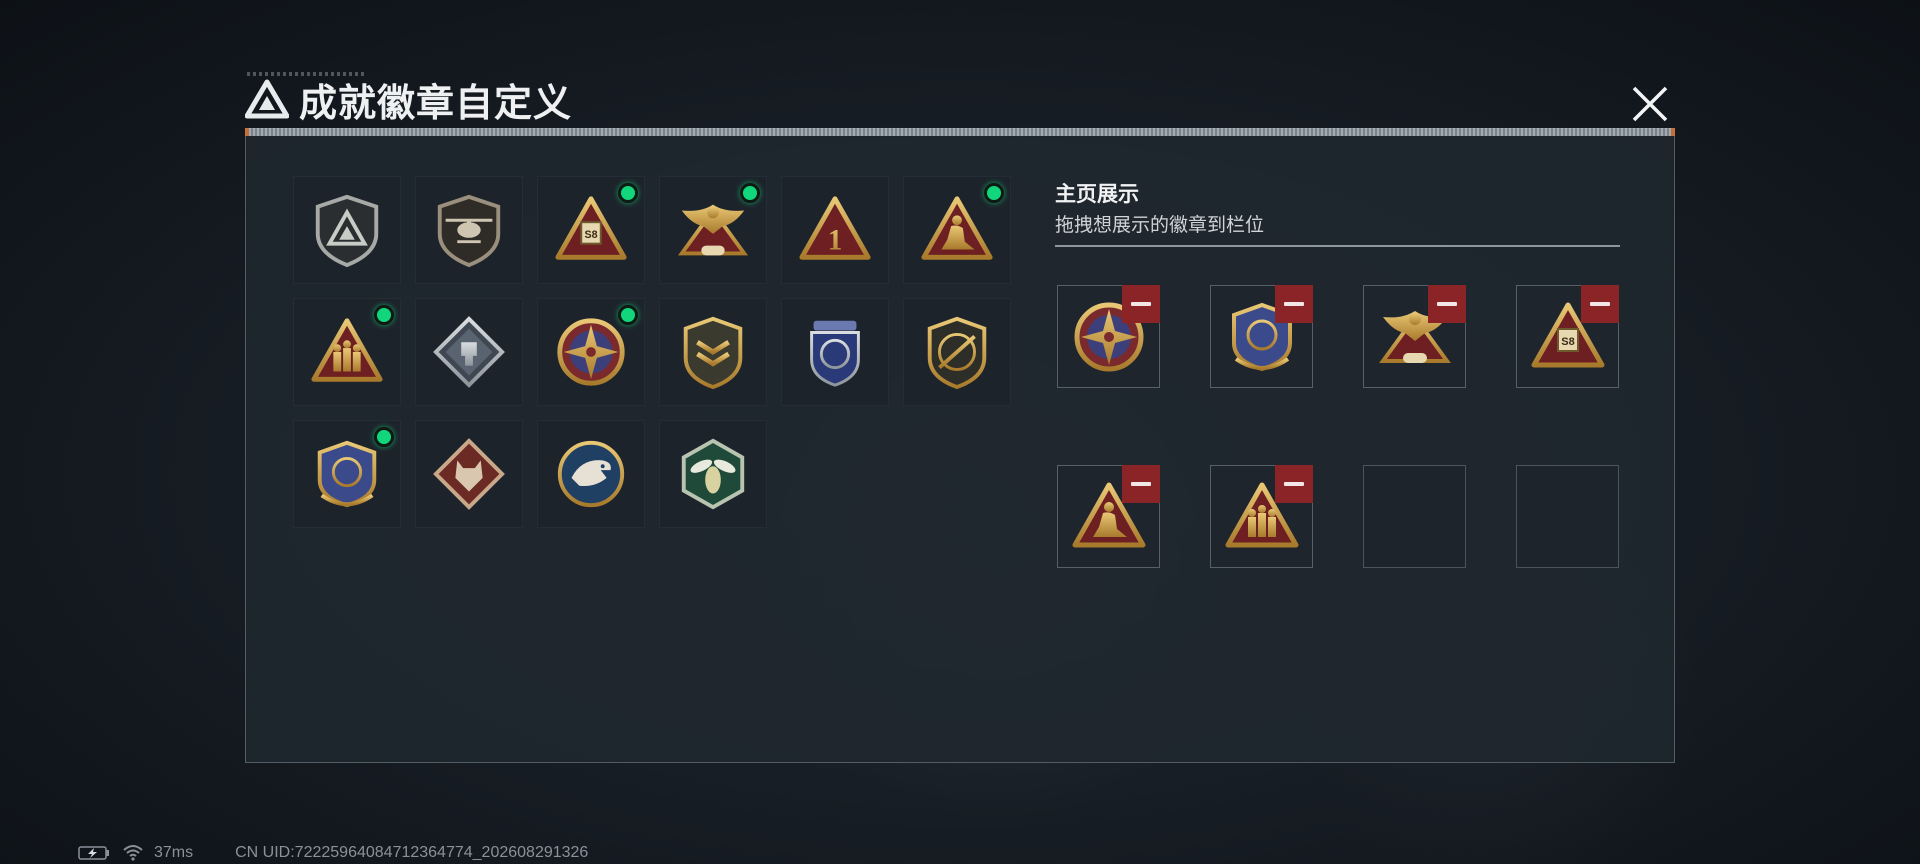 The width and height of the screenshot is (1920, 864). I want to click on showcase-subtitle: 拖拽想展示的徽章到栏位, so click(1160, 225).